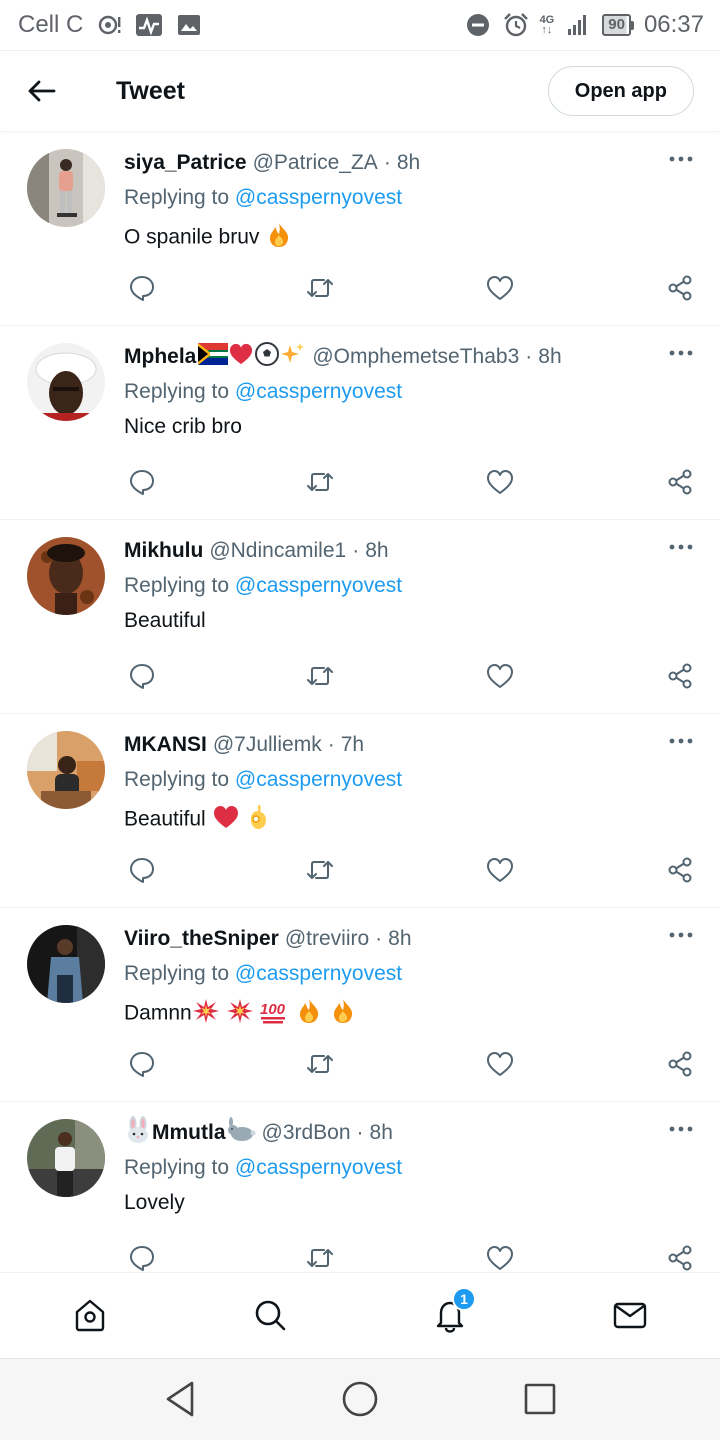 The width and height of the screenshot is (720, 1440). I want to click on author-handle: @Patrice_ZA, so click(315, 163).